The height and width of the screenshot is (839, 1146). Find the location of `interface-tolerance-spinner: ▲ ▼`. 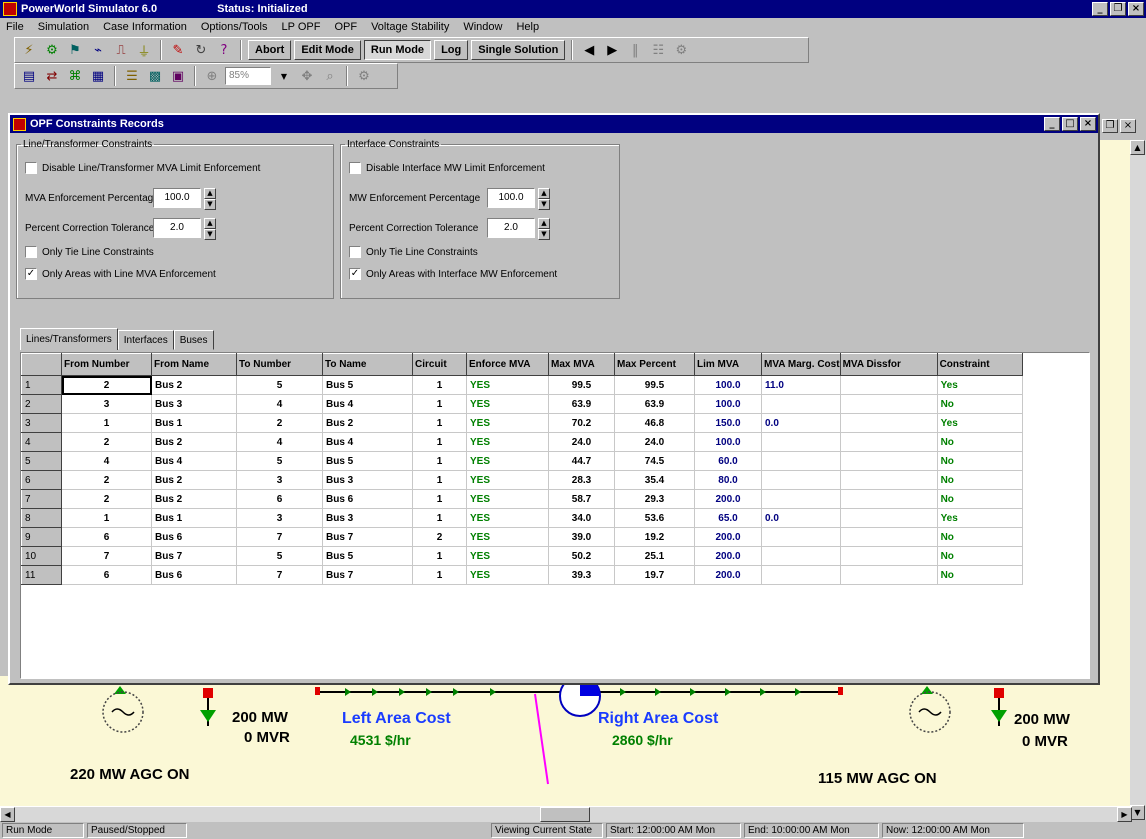

interface-tolerance-spinner: ▲ ▼ is located at coordinates (544, 229).